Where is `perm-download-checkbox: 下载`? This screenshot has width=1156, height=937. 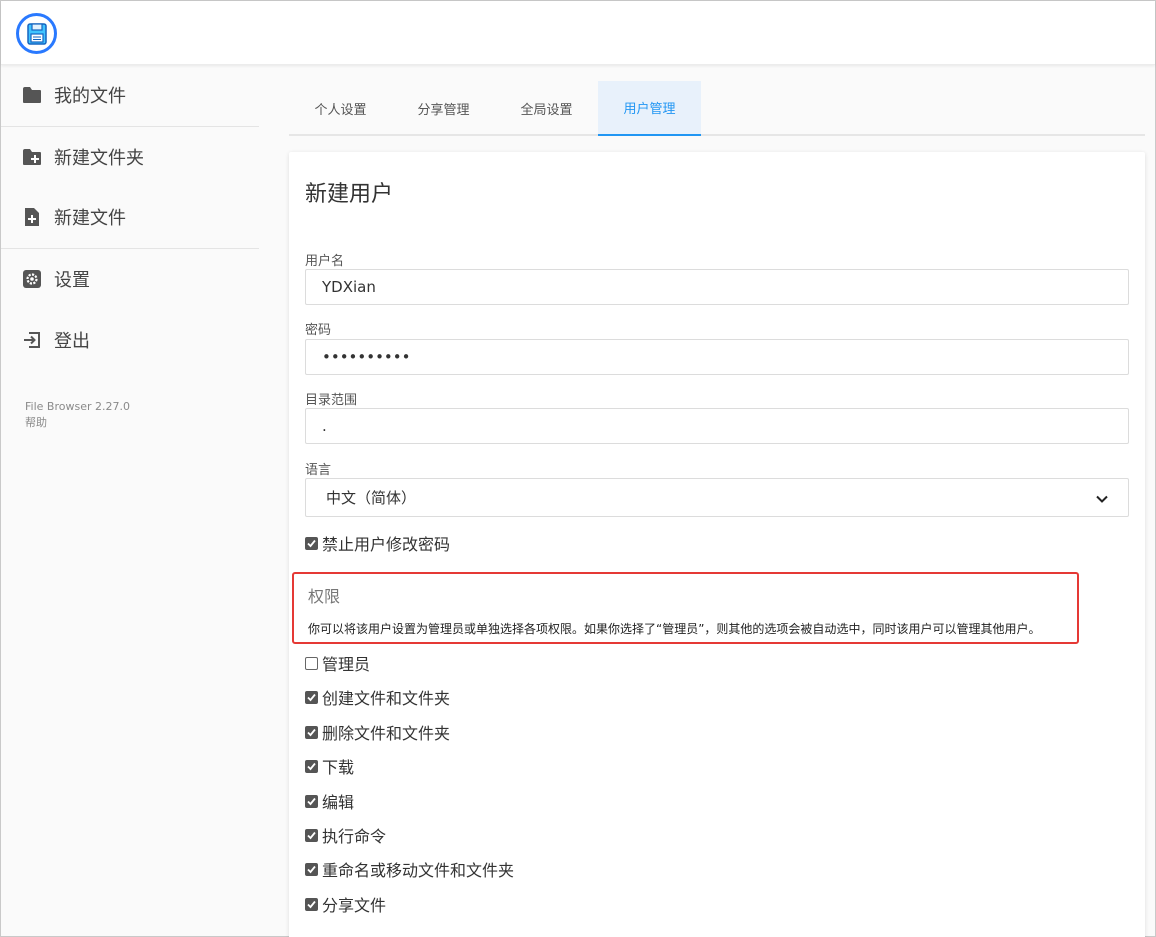 perm-download-checkbox: 下载 is located at coordinates (329, 766).